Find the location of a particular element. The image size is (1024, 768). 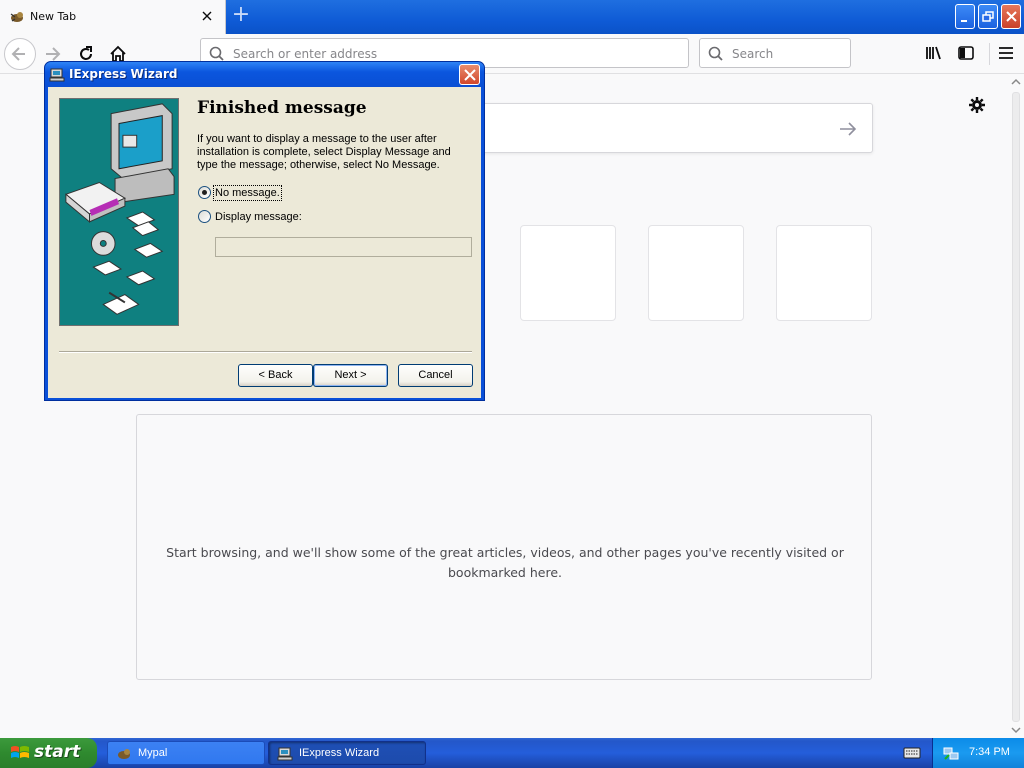

mypal-favicon-icon is located at coordinates (16, 17).